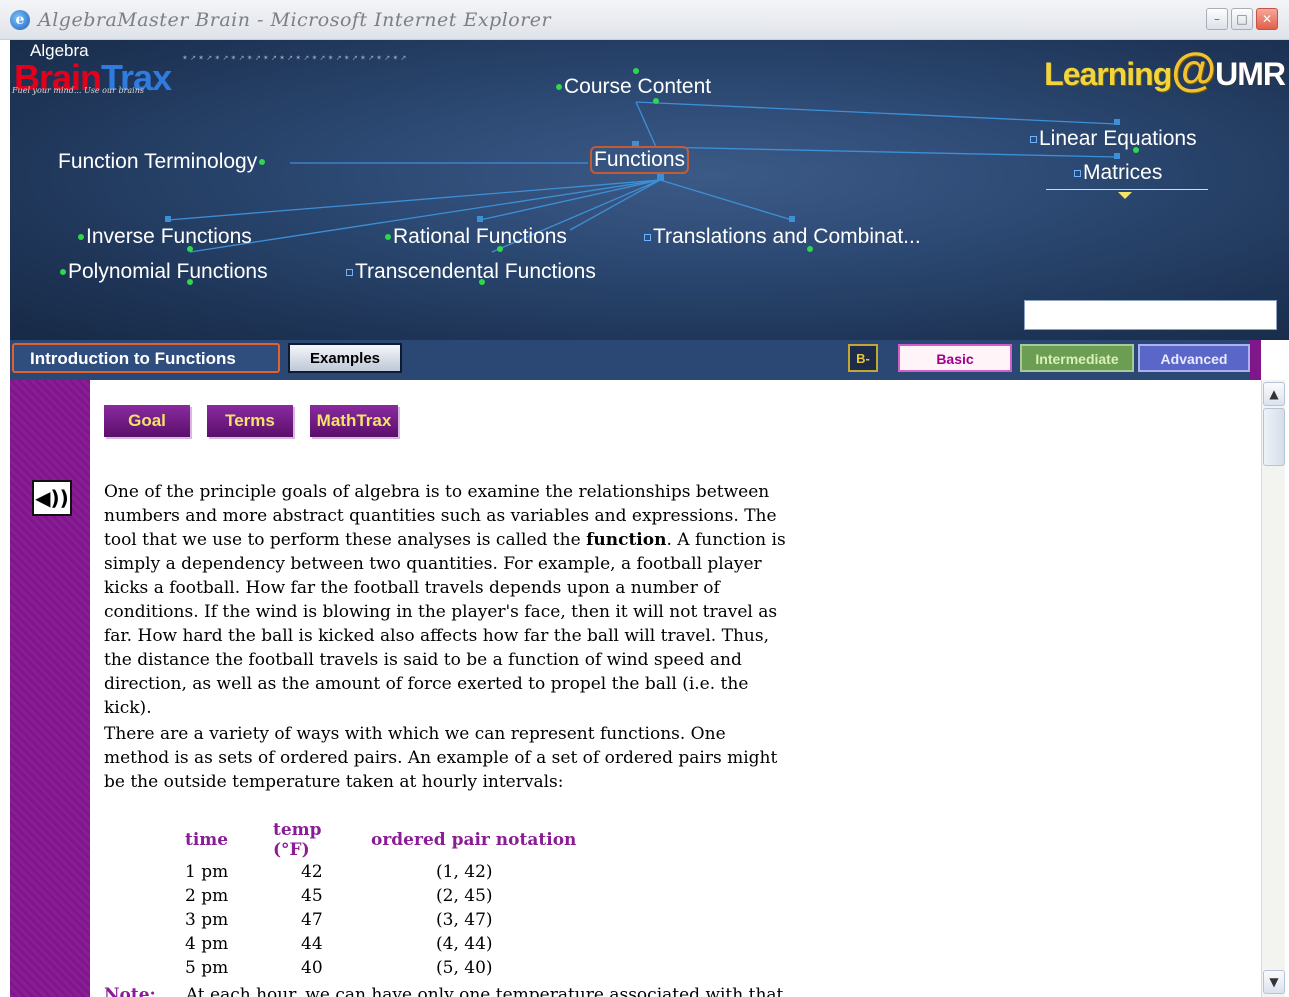 This screenshot has width=1289, height=997. What do you see at coordinates (162, 162) in the screenshot?
I see `node-function-terminology: Function Terminology` at bounding box center [162, 162].